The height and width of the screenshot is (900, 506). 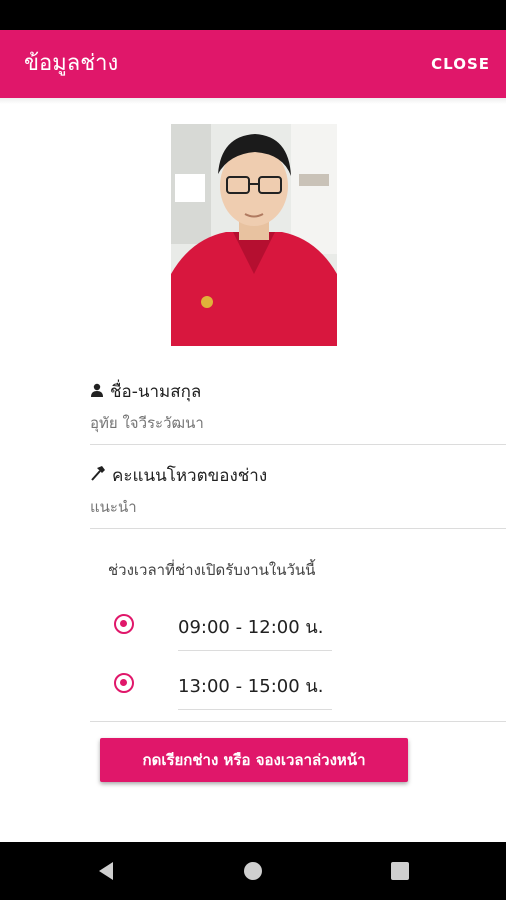 I want to click on name-label: ชื่อ-นามสกุล, so click(x=156, y=392).